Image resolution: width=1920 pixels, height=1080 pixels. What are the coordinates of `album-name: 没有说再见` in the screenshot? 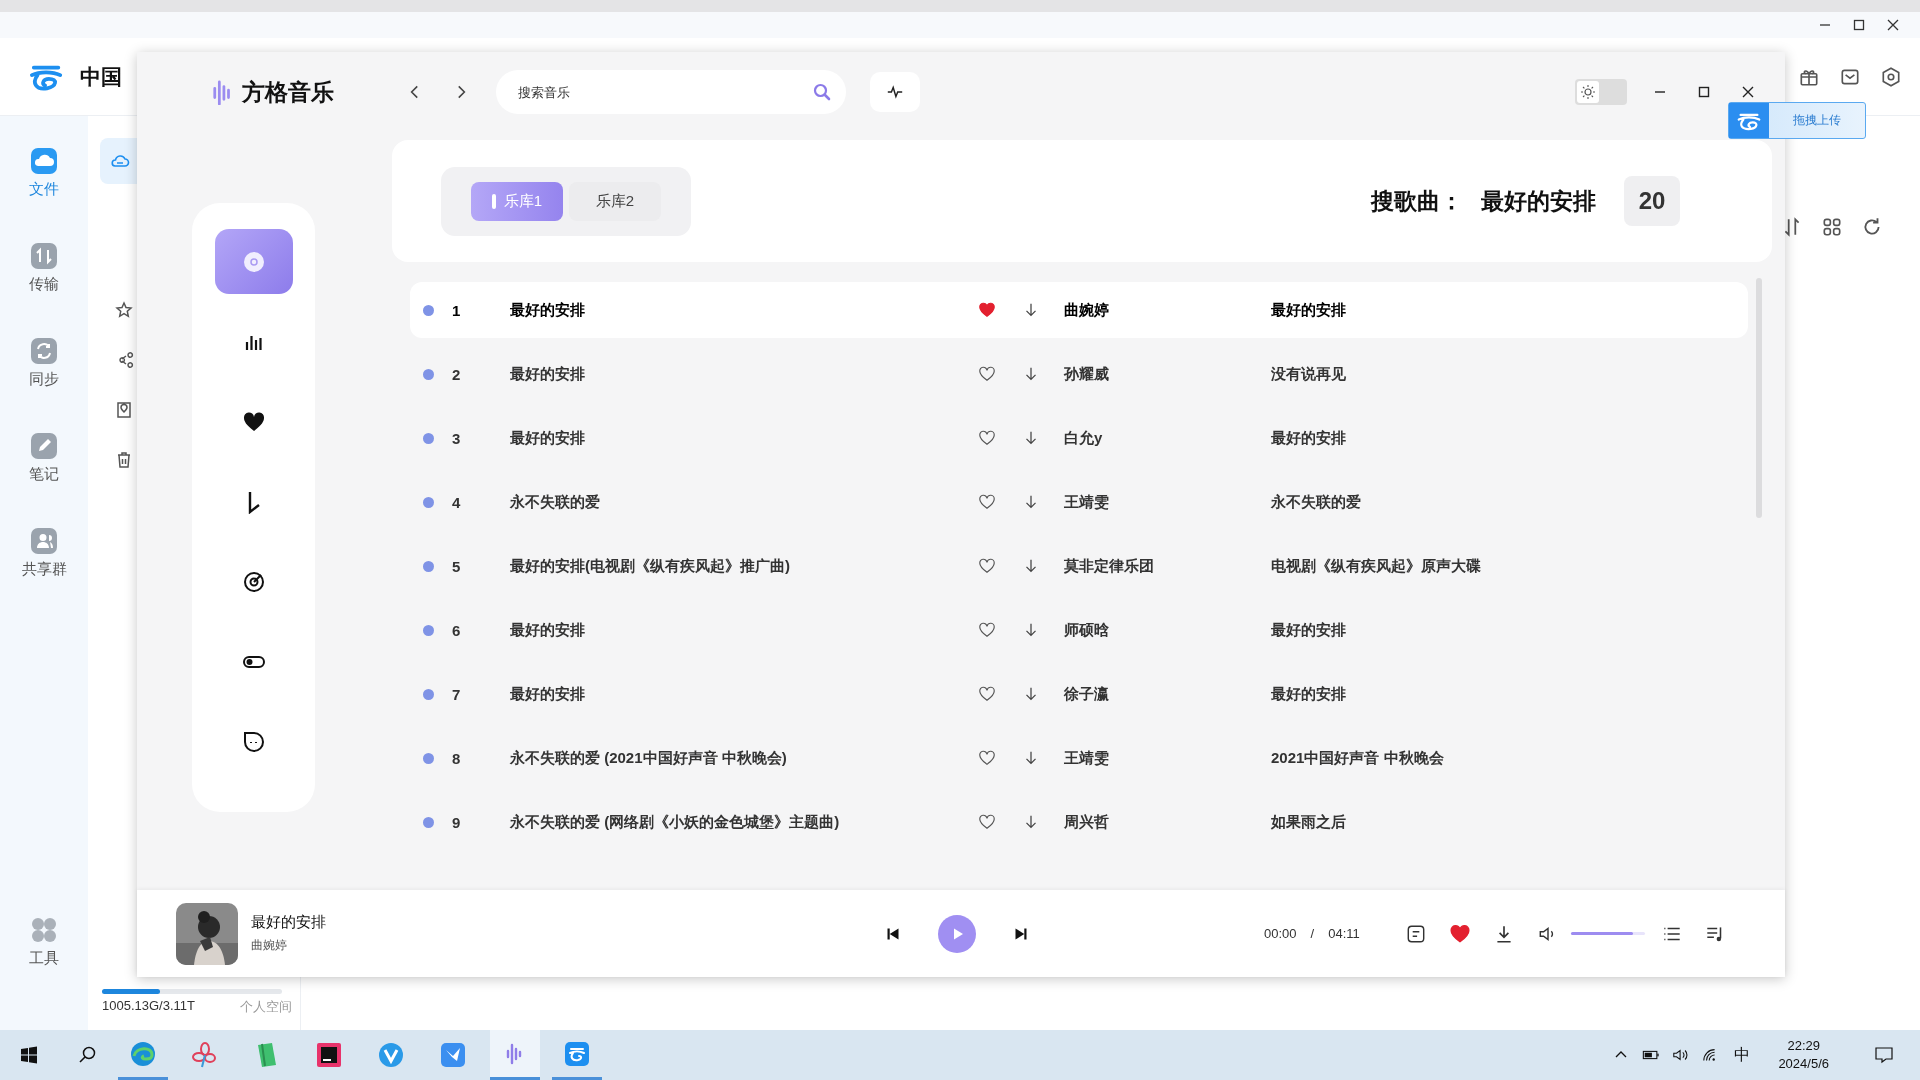 It's located at (1309, 374).